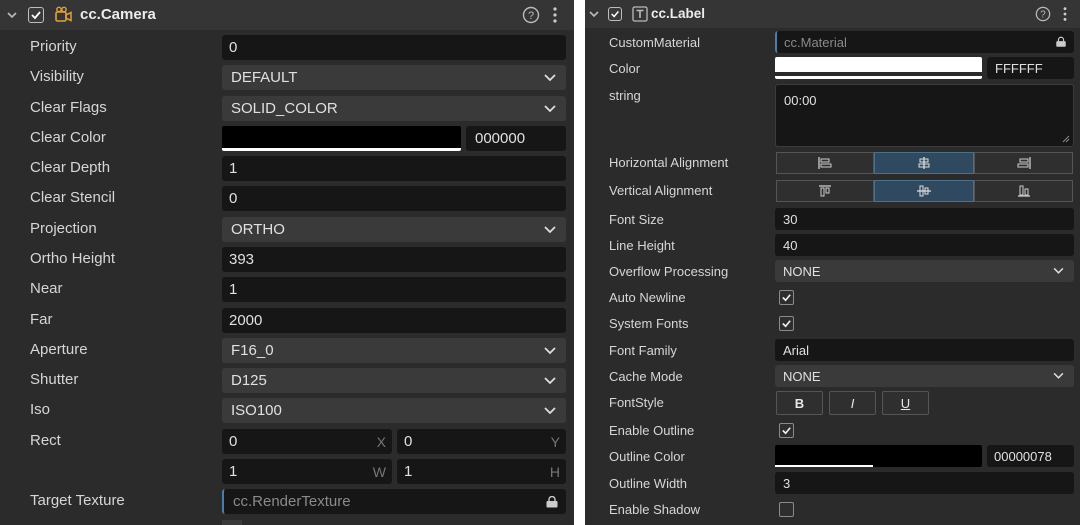 The height and width of the screenshot is (525, 1080). Describe the element at coordinates (1030, 68) in the screenshot. I see `color-hex-input: FFFFFF` at that location.